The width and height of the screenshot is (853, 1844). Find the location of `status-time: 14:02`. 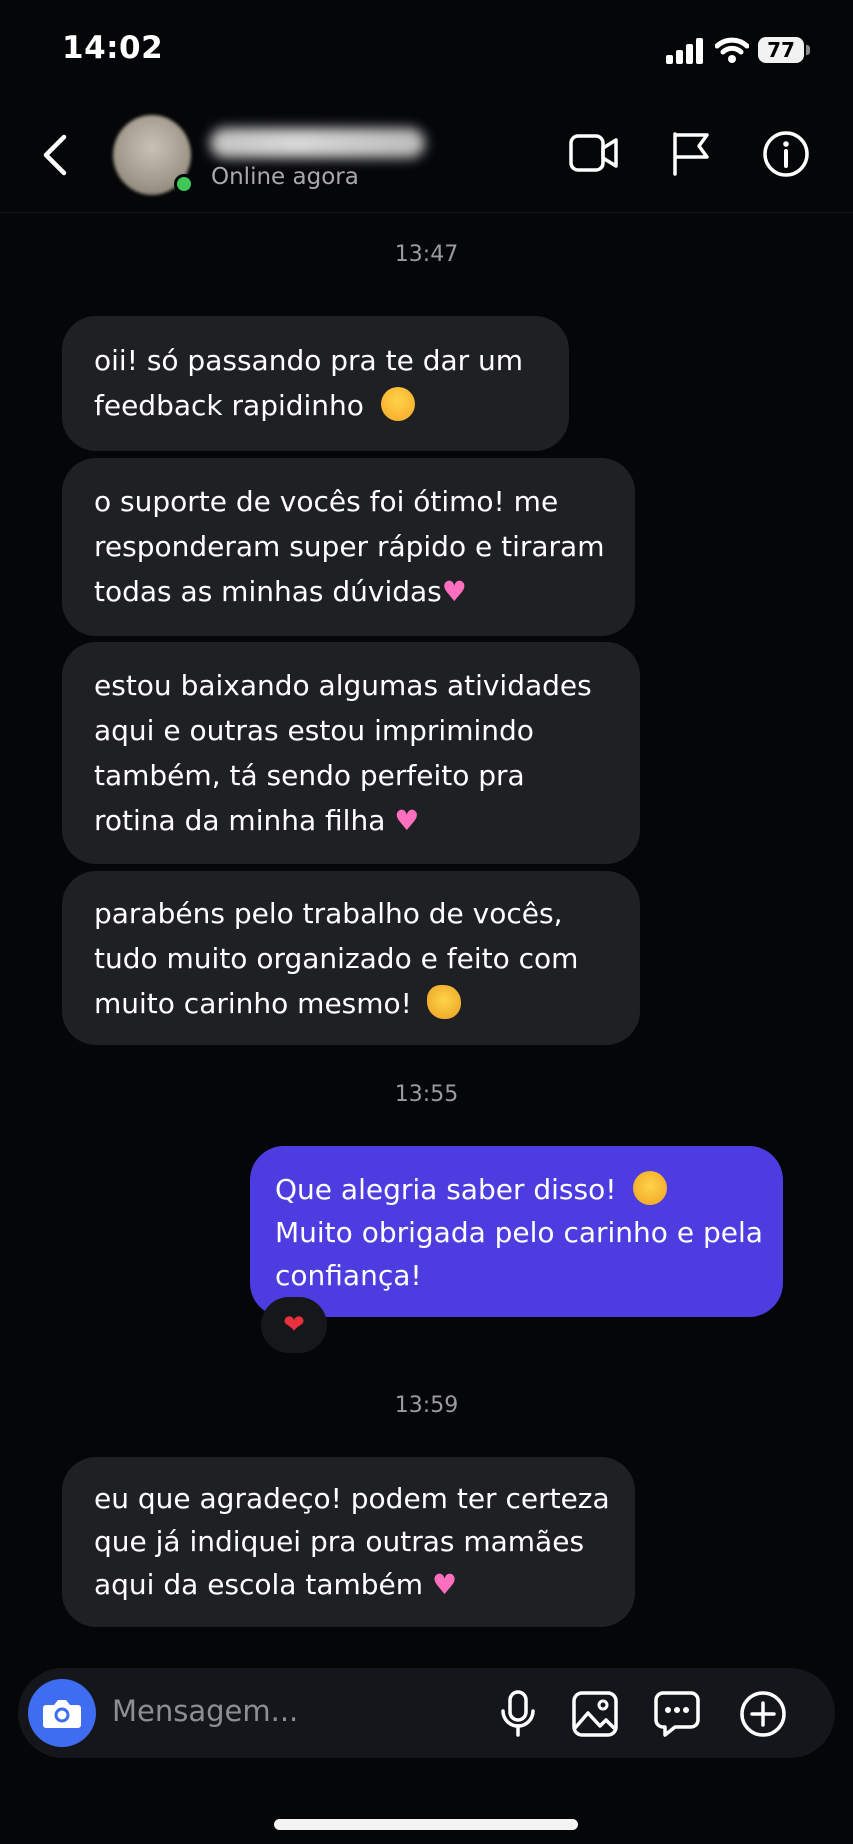

status-time: 14:02 is located at coordinates (113, 48).